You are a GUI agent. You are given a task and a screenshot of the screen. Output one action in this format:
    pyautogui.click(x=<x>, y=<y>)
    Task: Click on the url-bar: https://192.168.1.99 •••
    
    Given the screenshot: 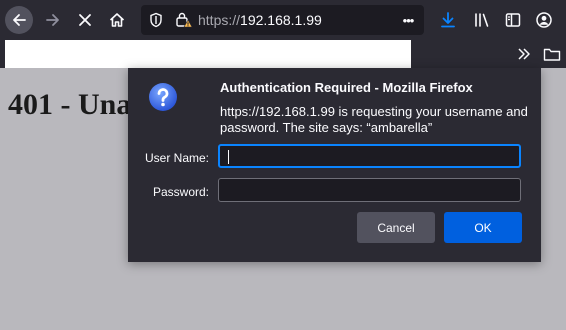 What is the action you would take?
    pyautogui.click(x=282, y=20)
    